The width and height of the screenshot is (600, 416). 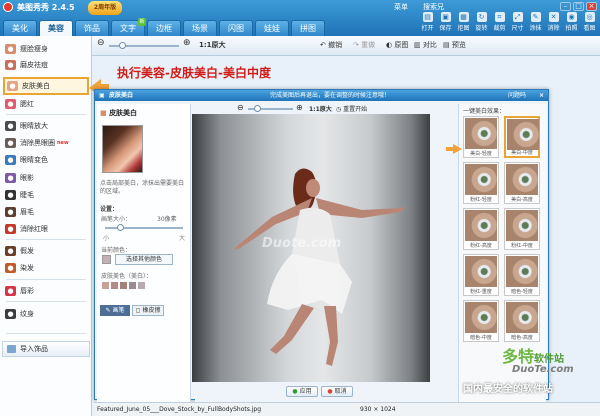 What do you see at coordinates (46, 160) in the screenshot?
I see `sidebar-item-6: ● 眼睛变色` at bounding box center [46, 160].